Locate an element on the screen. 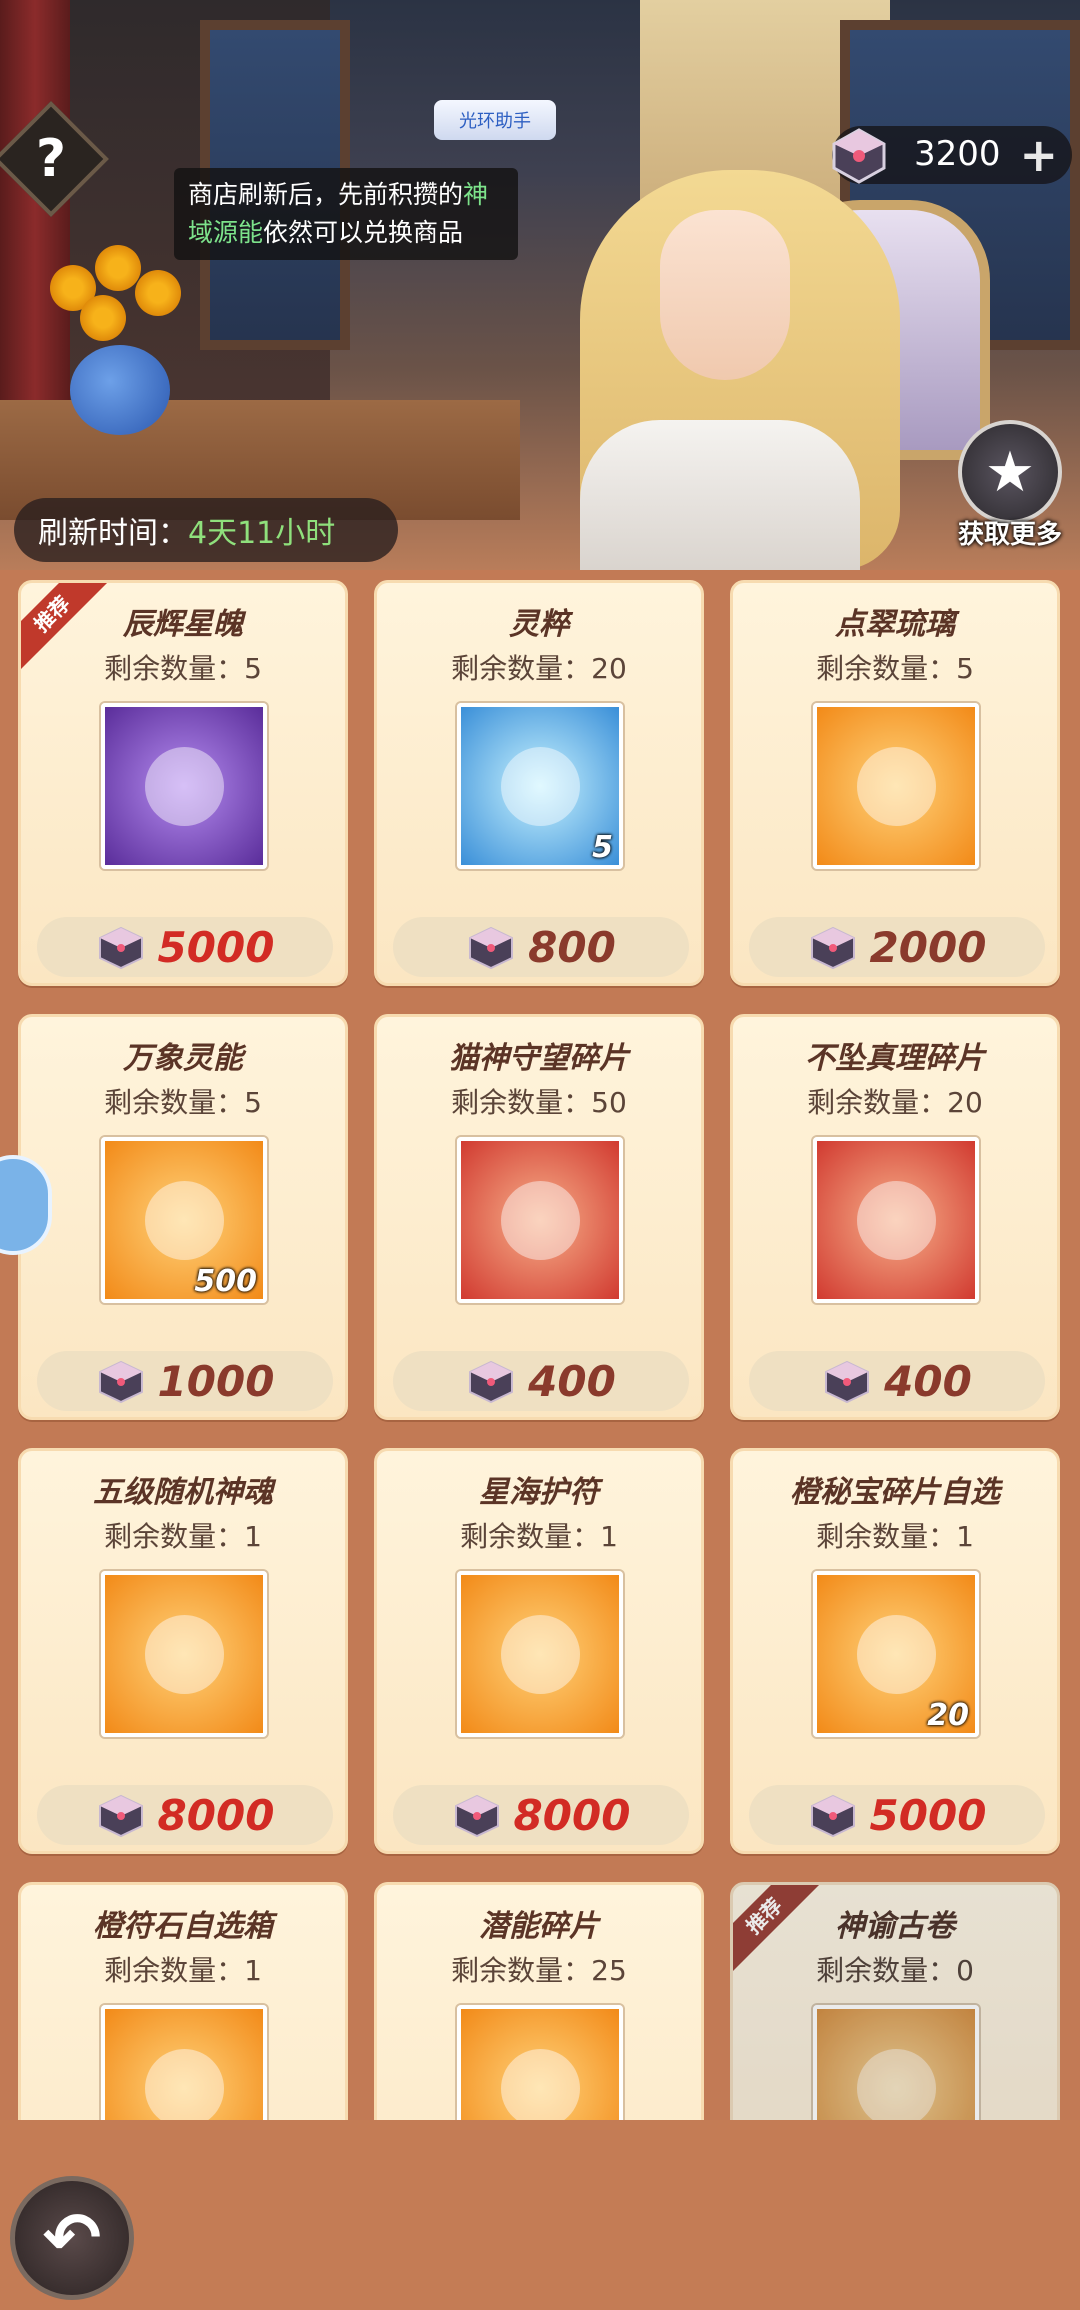  buy-price-button: 2000 is located at coordinates (897, 947).